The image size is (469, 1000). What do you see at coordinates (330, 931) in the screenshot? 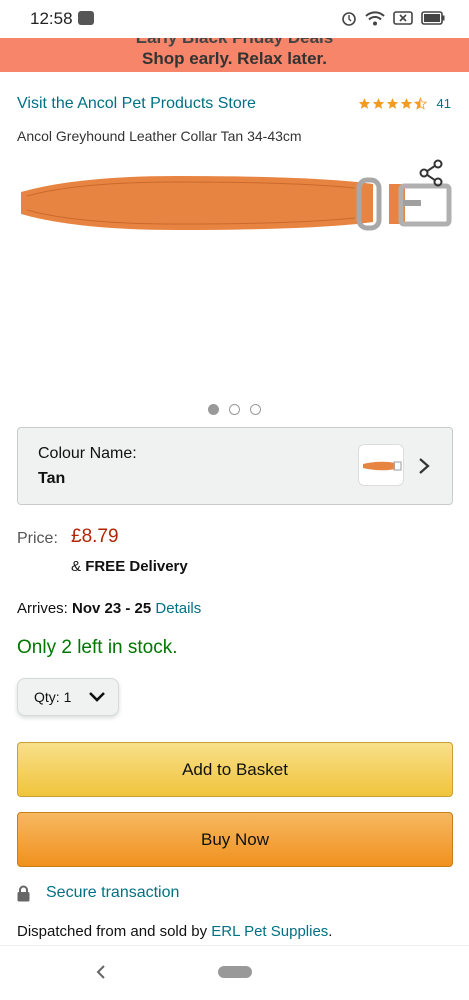
I see `dispatched-suffix: .` at bounding box center [330, 931].